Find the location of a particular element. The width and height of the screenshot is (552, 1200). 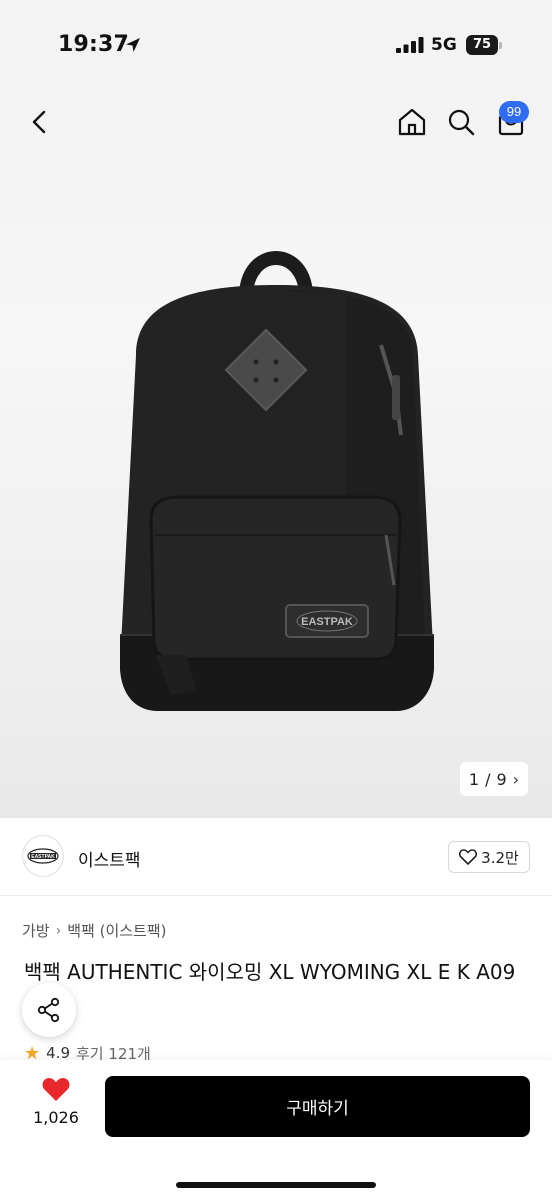

svg-text: EASTPAK is located at coordinates (43, 857).